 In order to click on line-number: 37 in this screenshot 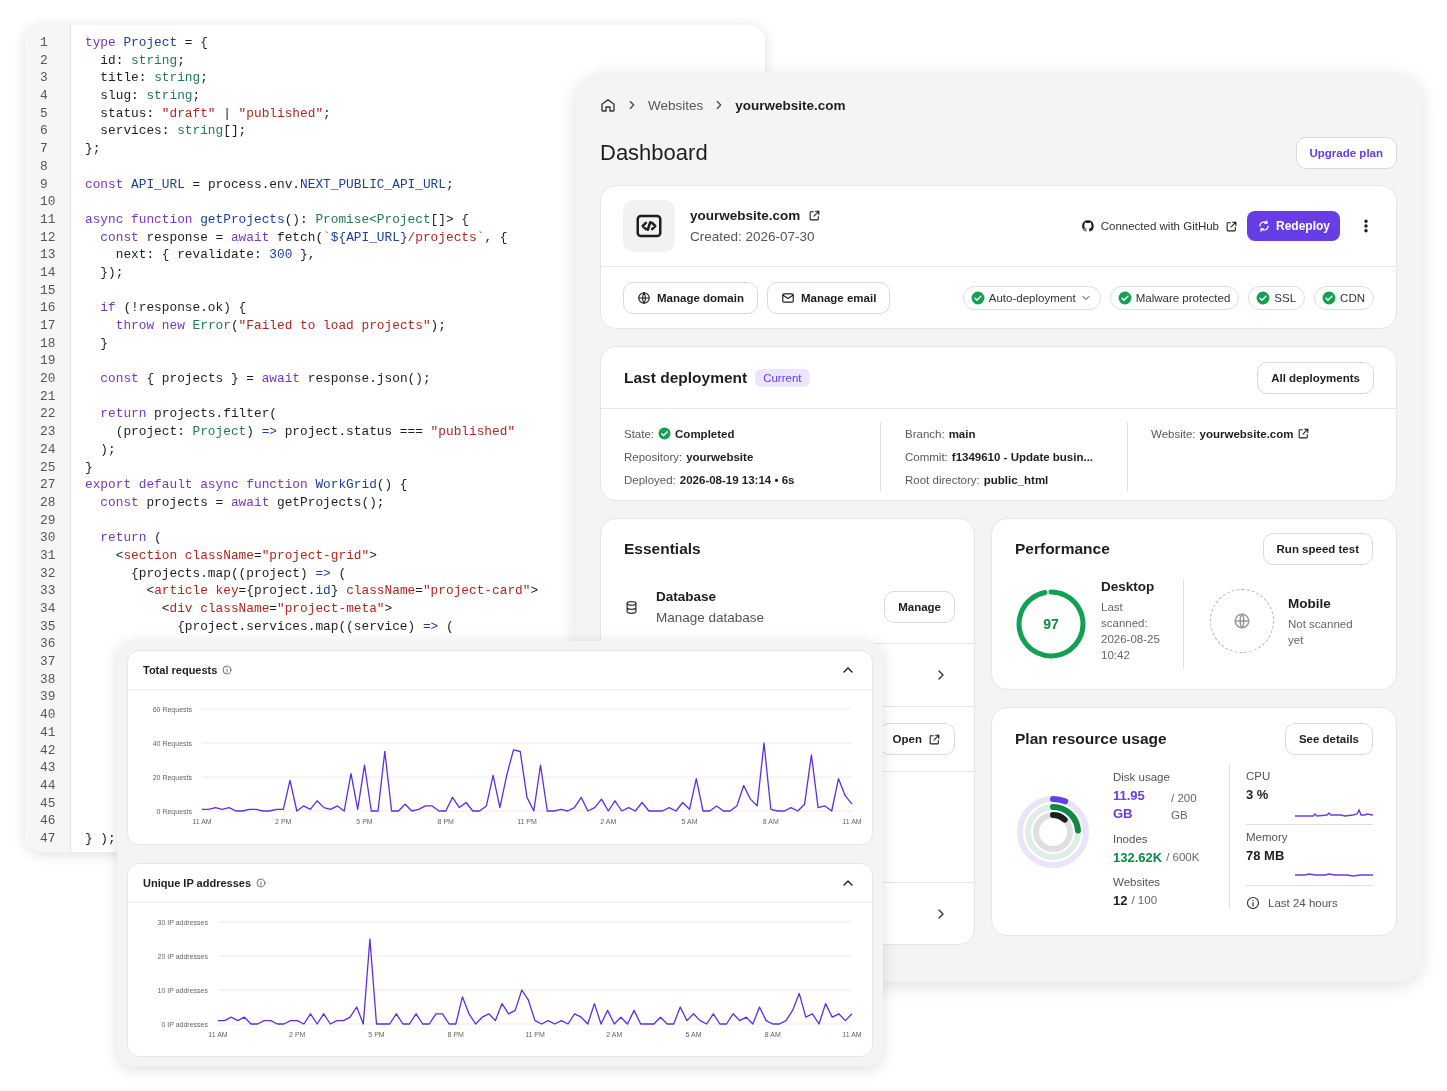, I will do `click(48, 662)`.